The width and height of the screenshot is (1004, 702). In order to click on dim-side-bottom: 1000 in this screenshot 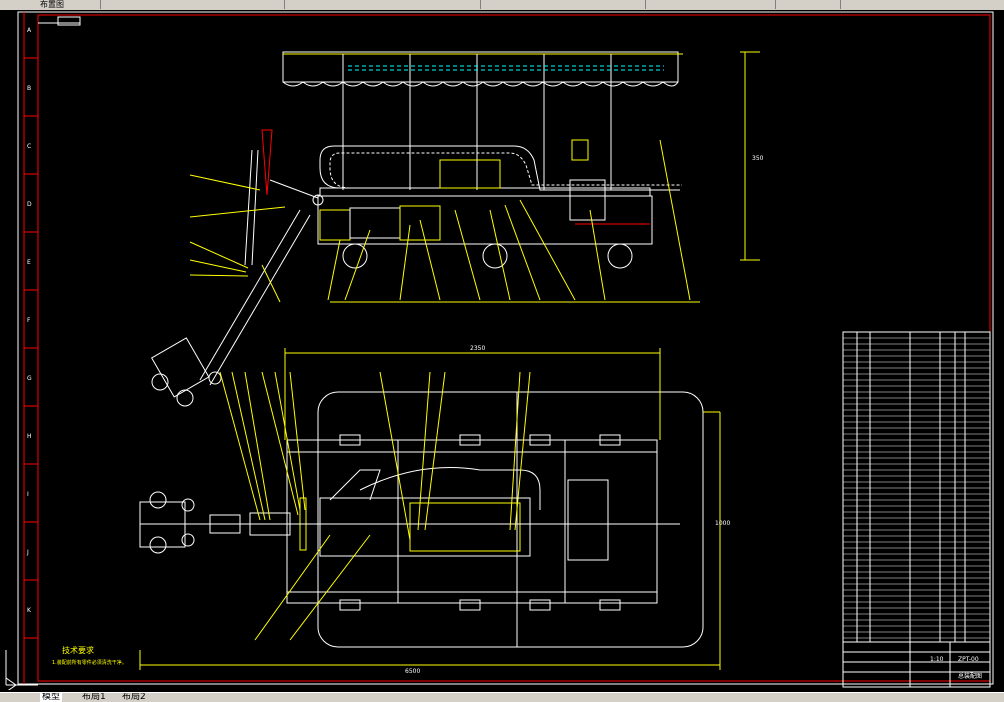, I will do `click(722, 523)`.